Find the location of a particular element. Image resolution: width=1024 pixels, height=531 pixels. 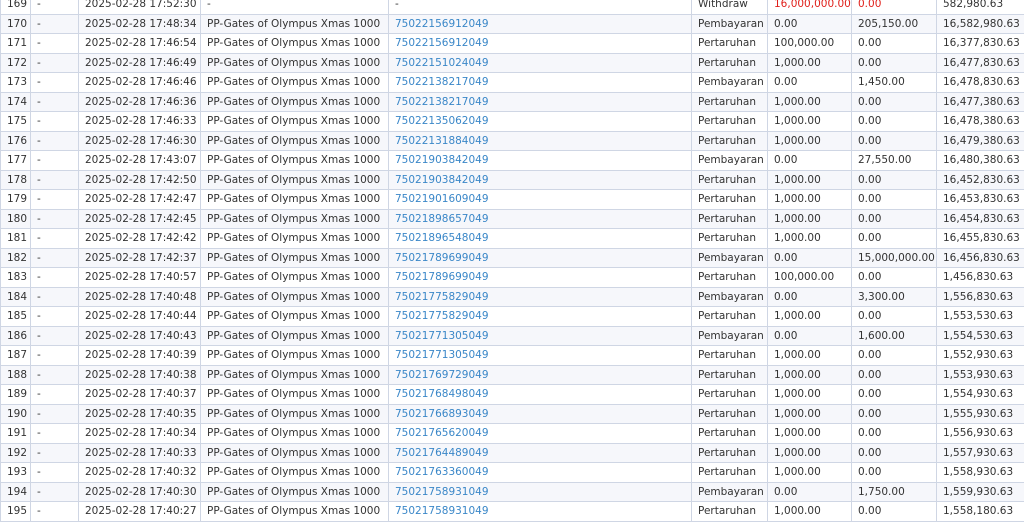

row-balance: 582,980.63 is located at coordinates (980, 7).